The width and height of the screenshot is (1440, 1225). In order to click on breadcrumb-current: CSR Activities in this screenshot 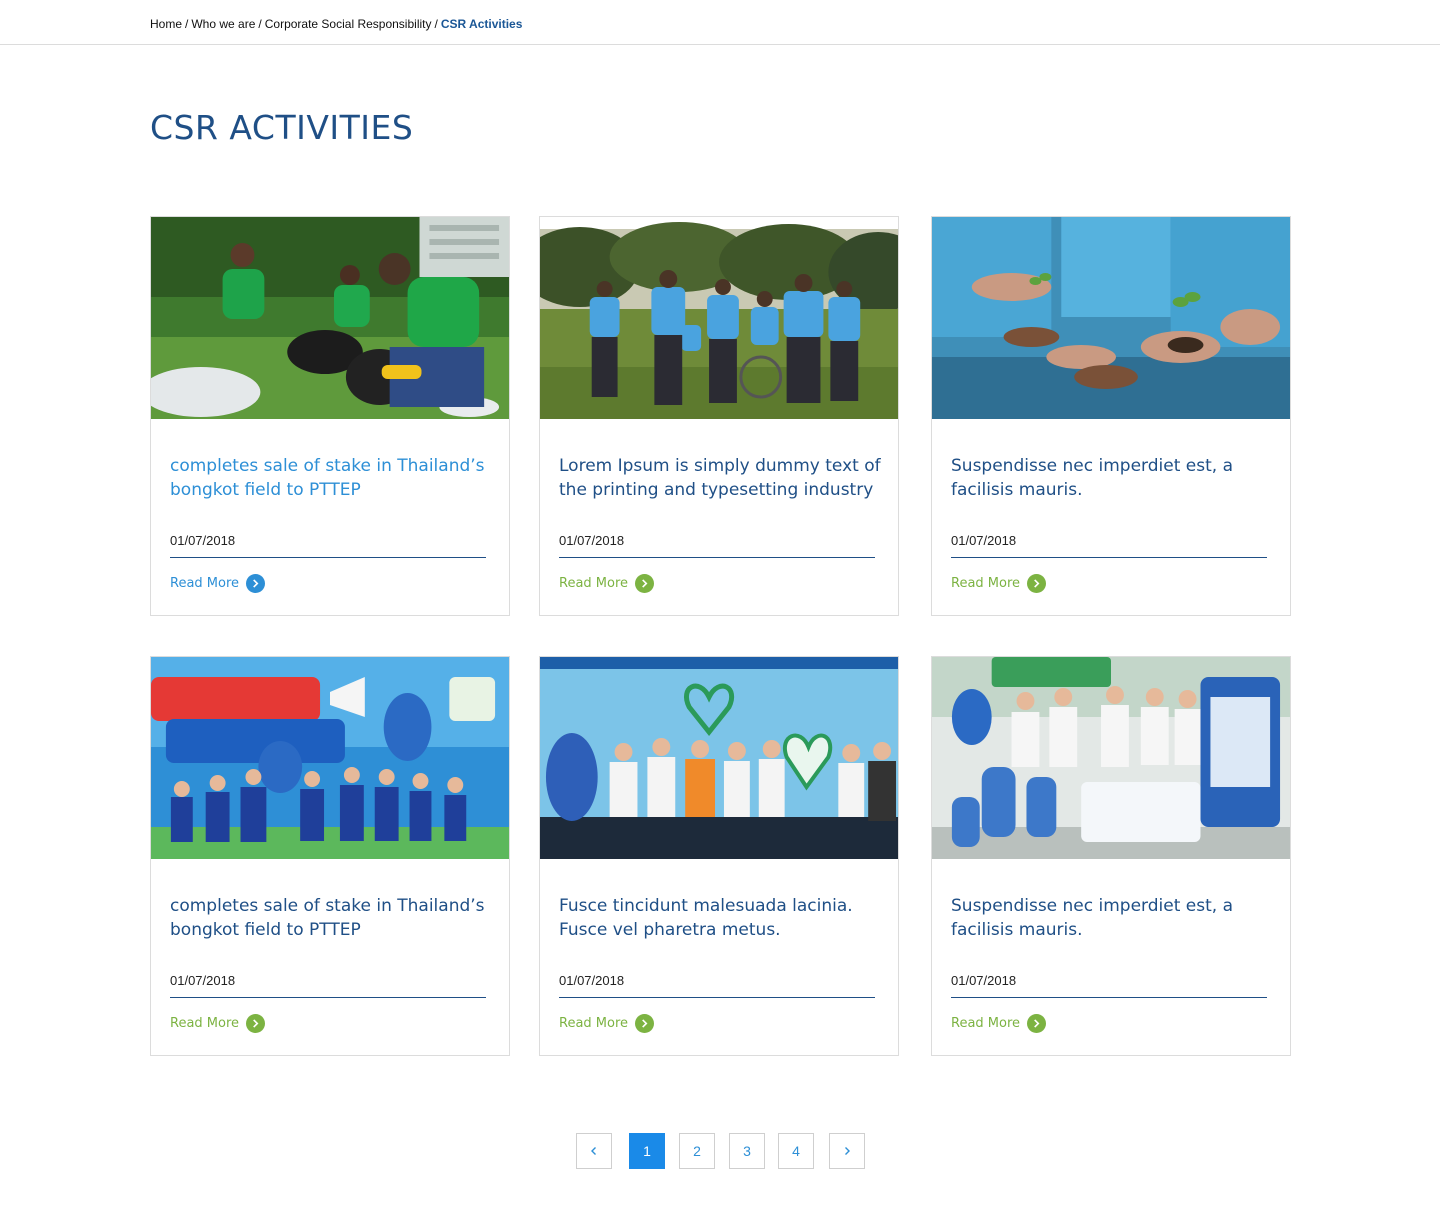, I will do `click(481, 24)`.